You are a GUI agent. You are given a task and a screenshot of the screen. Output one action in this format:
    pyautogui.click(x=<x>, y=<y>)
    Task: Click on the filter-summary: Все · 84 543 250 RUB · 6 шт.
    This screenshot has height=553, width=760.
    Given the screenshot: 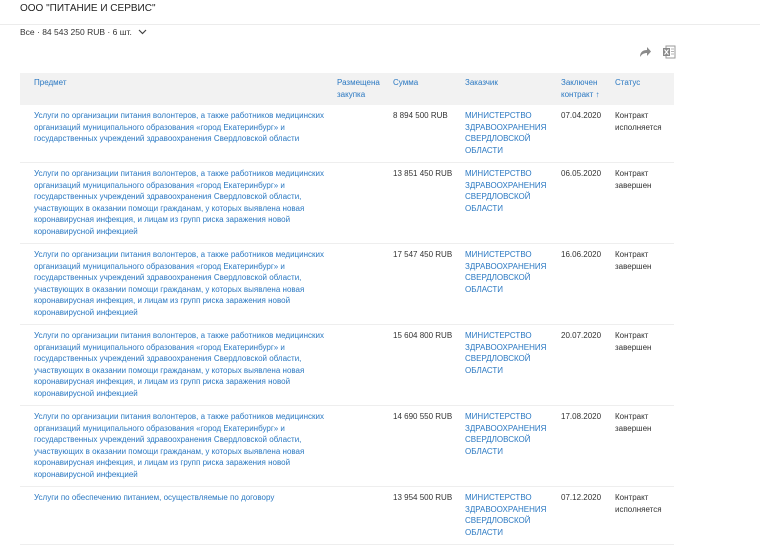 What is the action you would take?
    pyautogui.click(x=76, y=32)
    